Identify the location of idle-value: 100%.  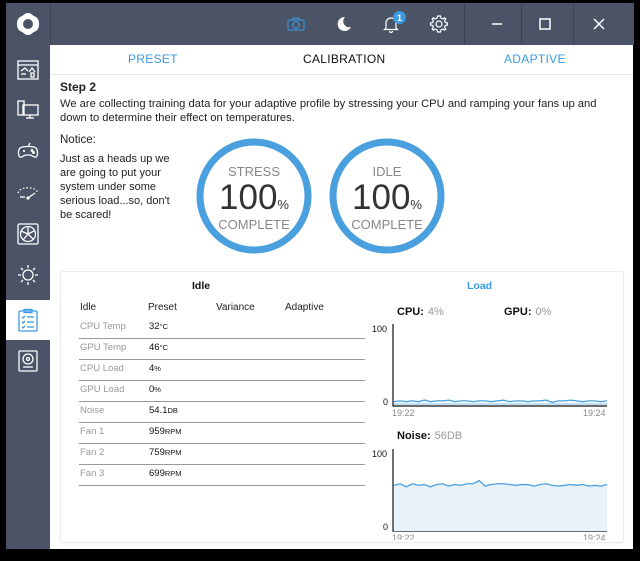
(387, 198).